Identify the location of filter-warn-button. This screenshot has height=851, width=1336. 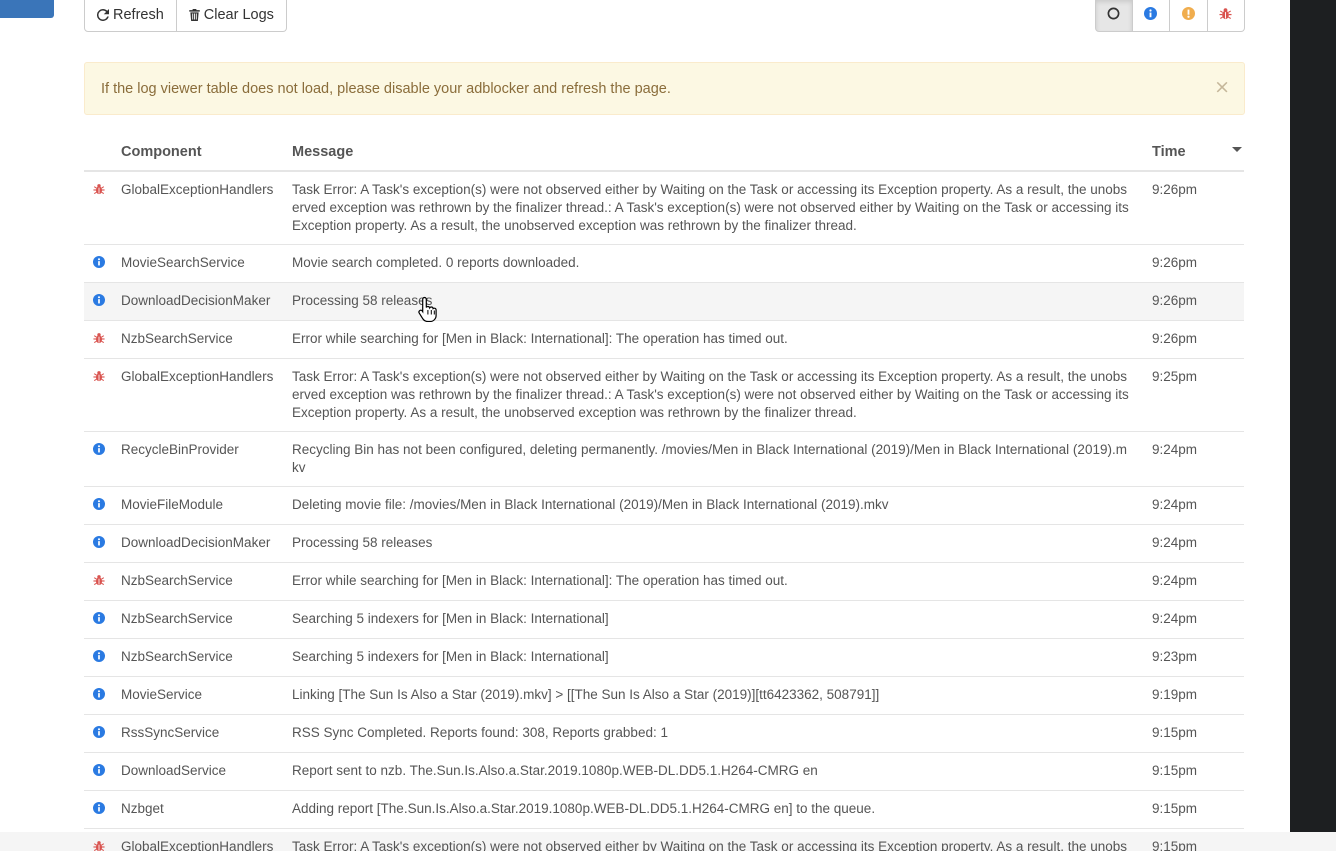
(1189, 16).